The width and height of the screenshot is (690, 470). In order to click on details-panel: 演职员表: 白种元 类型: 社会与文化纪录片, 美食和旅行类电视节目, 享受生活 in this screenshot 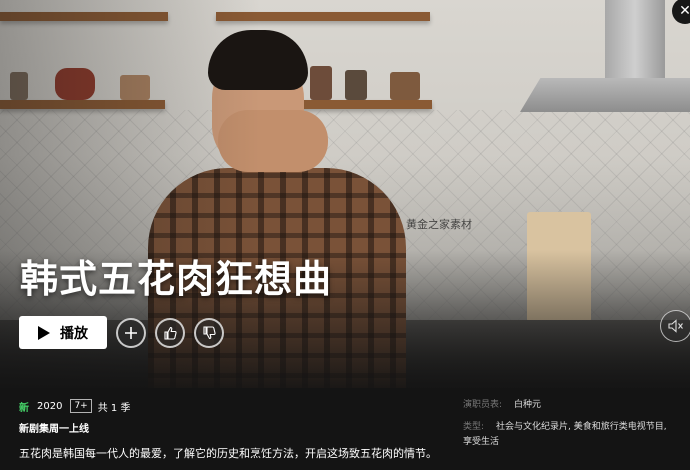, I will do `click(570, 424)`.